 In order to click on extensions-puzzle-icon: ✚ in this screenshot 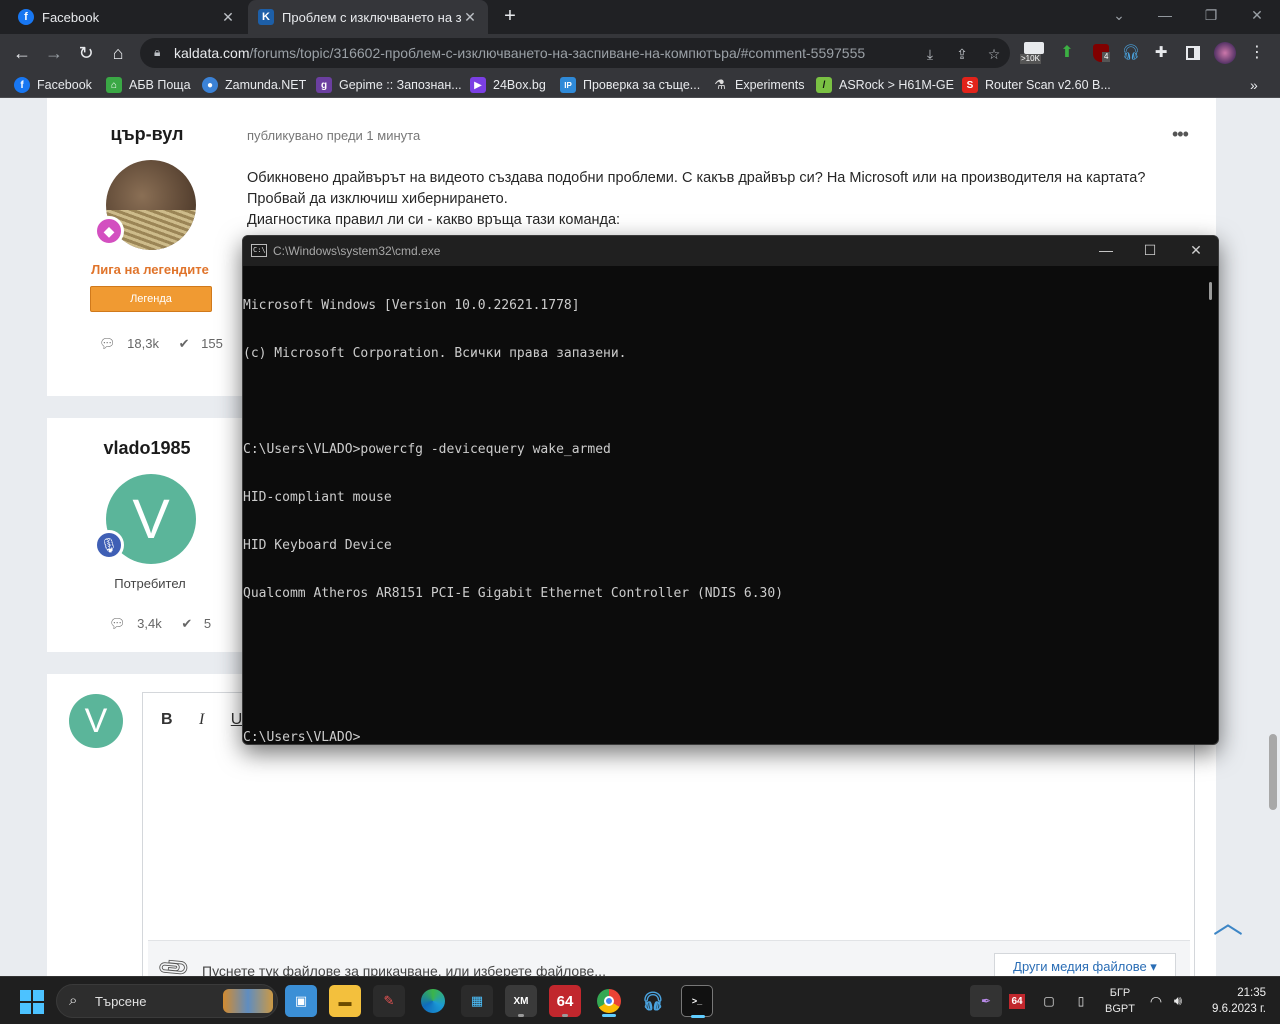, I will do `click(1161, 53)`.